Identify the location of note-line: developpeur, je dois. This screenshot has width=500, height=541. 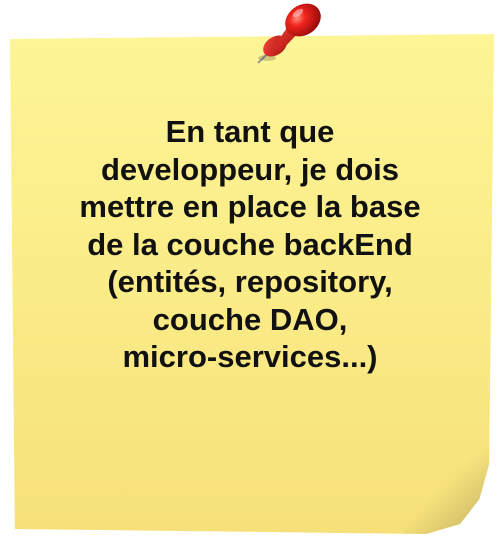
(250, 169).